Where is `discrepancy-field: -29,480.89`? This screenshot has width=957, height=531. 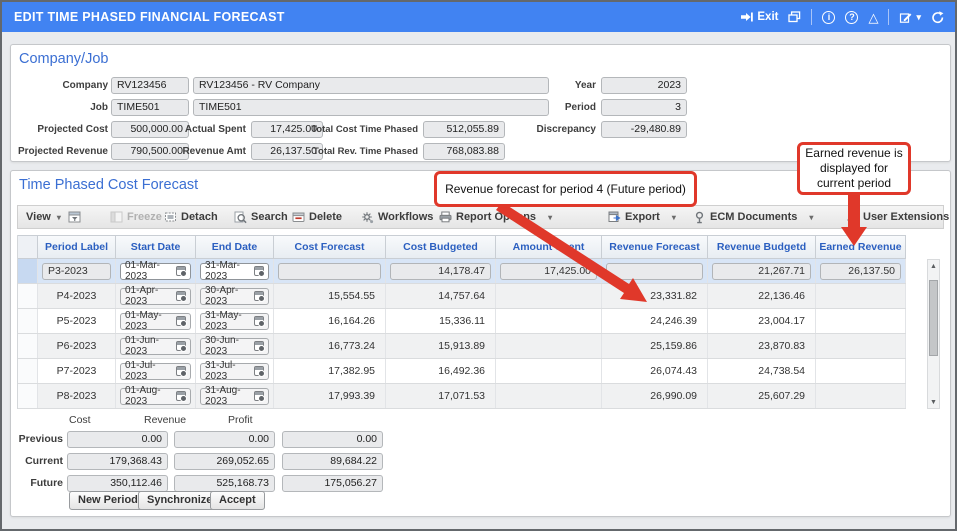
discrepancy-field: -29,480.89 is located at coordinates (644, 129).